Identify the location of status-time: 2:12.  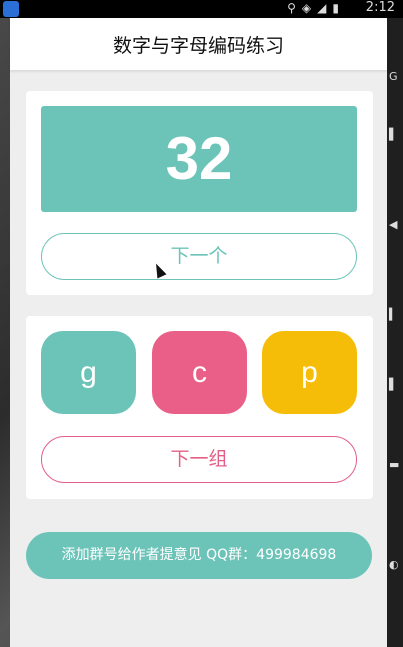
(380, 7).